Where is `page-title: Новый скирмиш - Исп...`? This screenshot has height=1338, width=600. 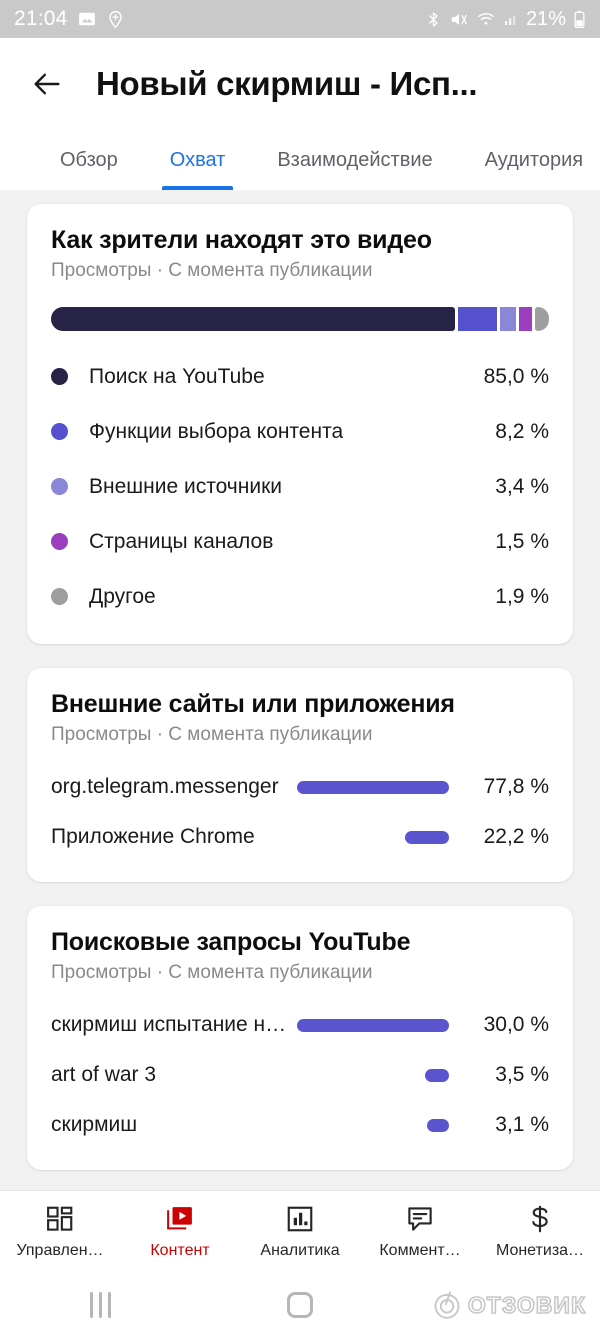
page-title: Новый скирмиш - Исп... is located at coordinates (287, 83).